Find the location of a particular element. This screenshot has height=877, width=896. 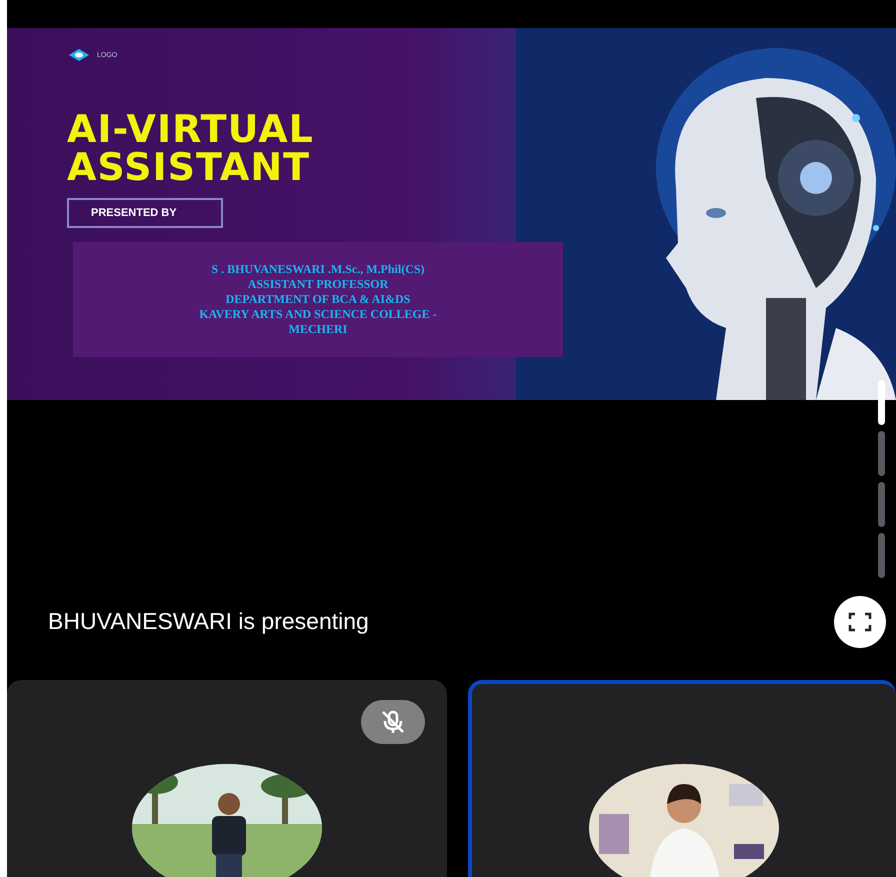

fullscreen-icon is located at coordinates (860, 622).